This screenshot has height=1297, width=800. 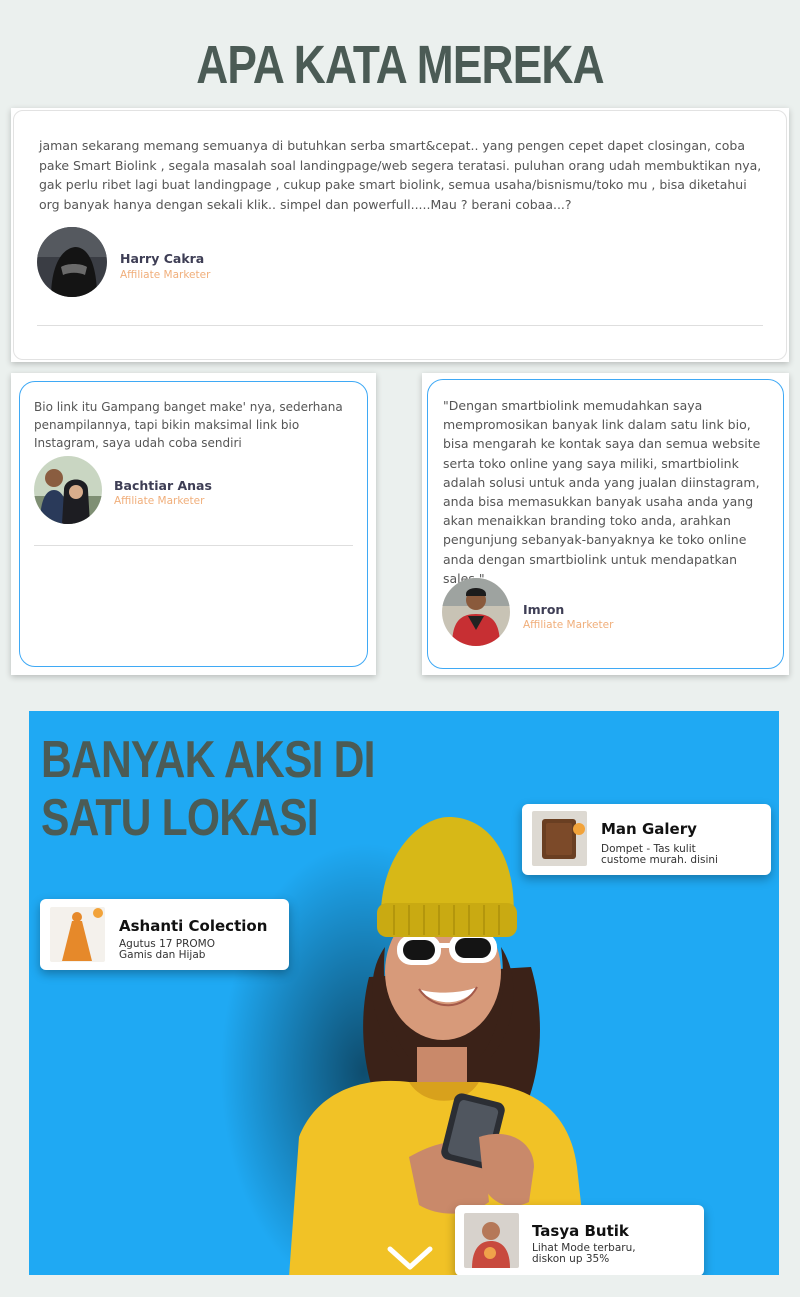 I want to click on butik-thumbnail, so click(x=491, y=1240).